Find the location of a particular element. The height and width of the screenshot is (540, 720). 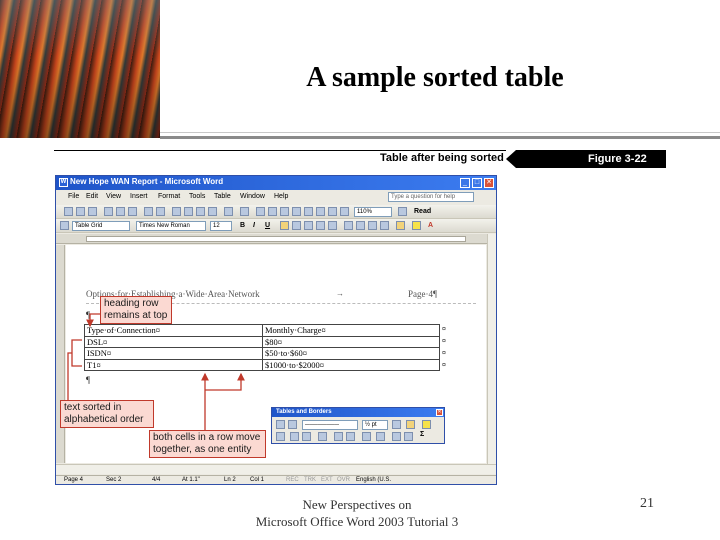

sort-ascending-icon is located at coordinates (396, 436).